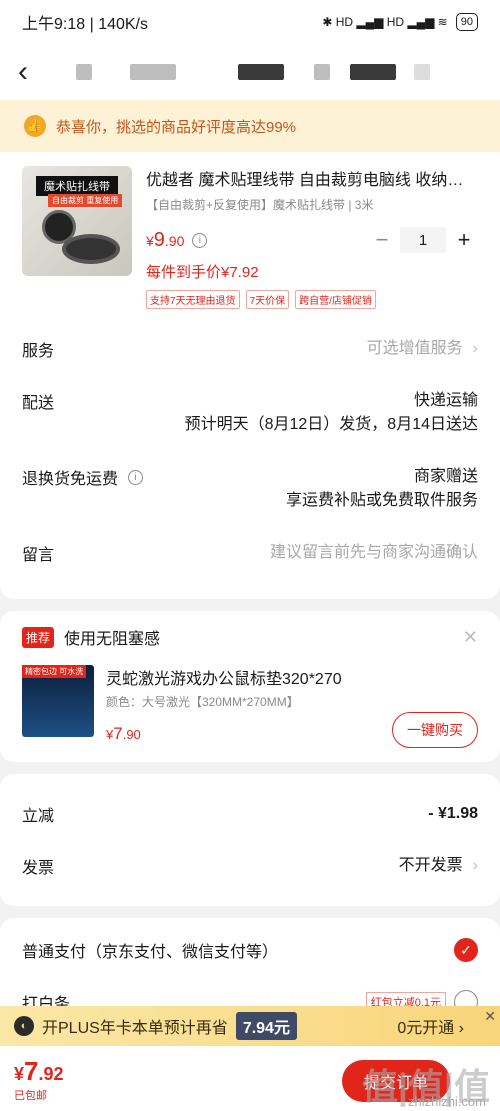 The height and width of the screenshot is (1111, 500). What do you see at coordinates (466, 22) in the screenshot?
I see `battery-icon: 90` at bounding box center [466, 22].